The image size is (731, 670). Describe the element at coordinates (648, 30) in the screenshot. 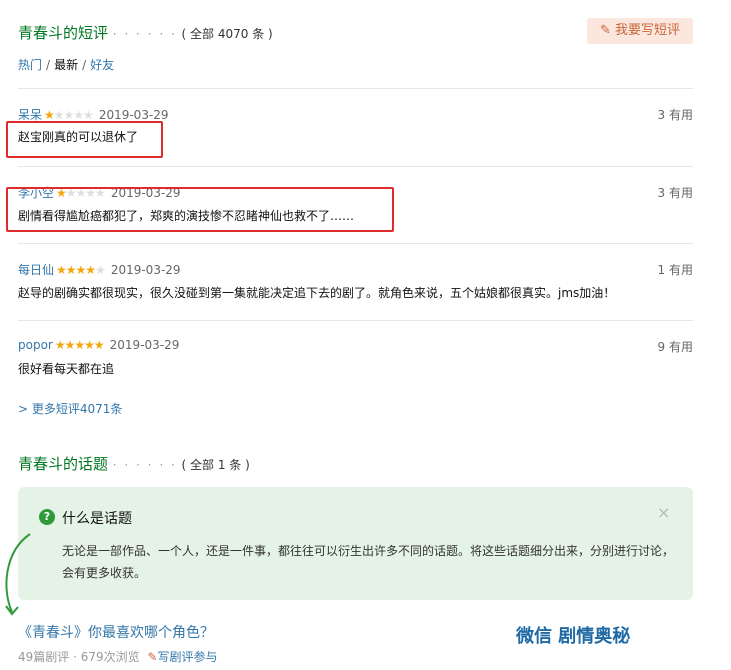

I see `write-review-label: 我要写短评` at that location.